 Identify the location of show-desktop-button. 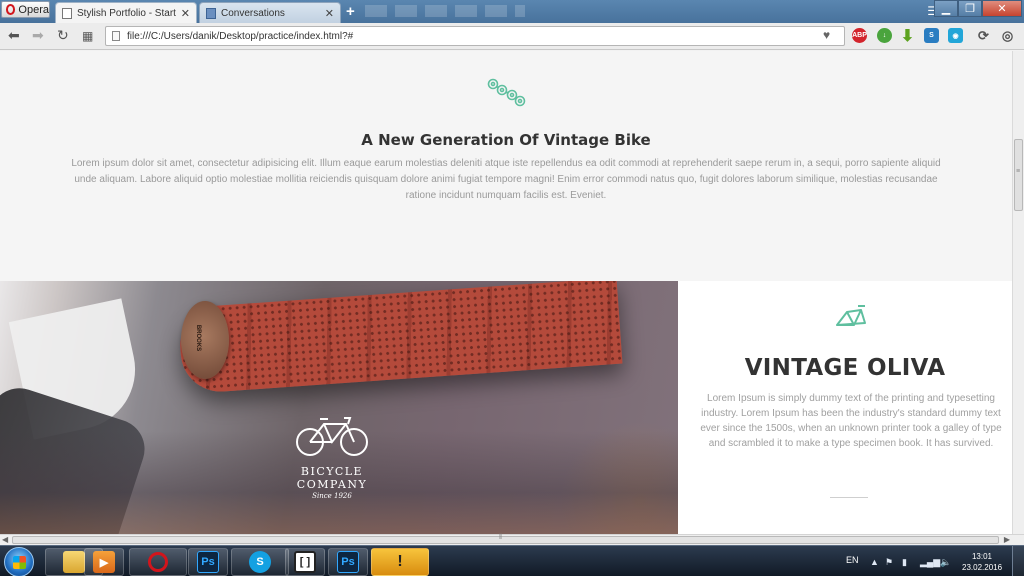
(1018, 561).